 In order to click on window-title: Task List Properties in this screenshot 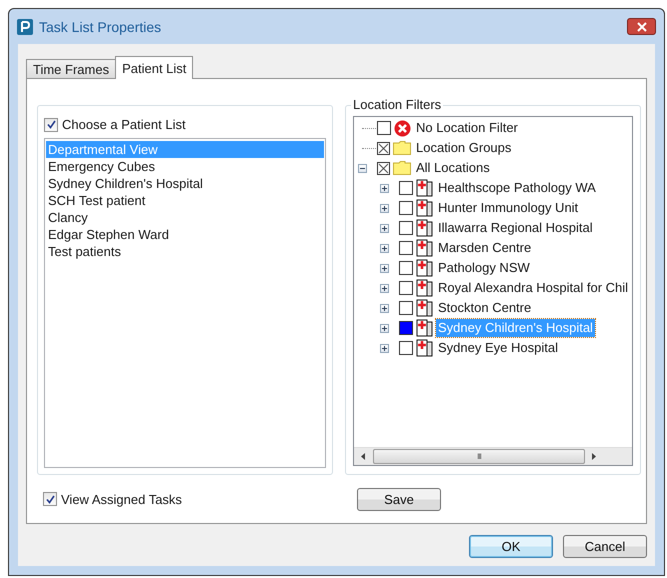, I will do `click(100, 26)`.